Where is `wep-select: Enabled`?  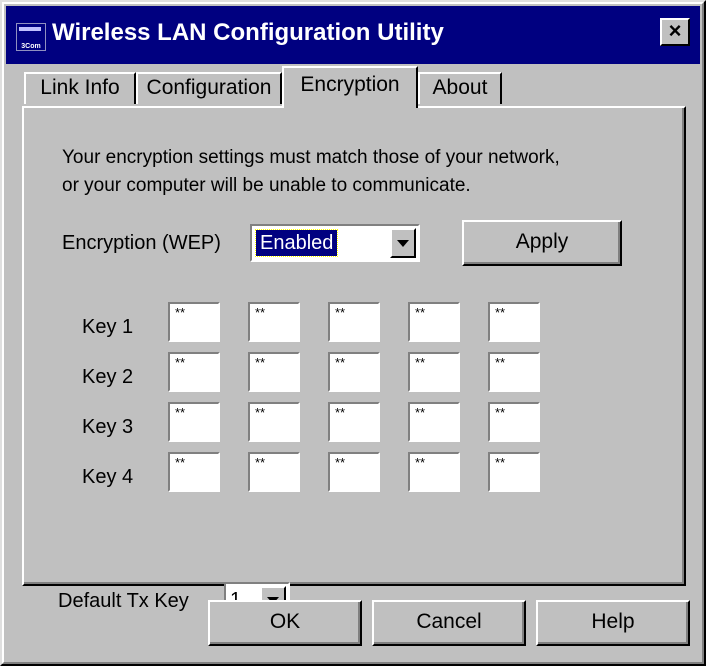 wep-select: Enabled is located at coordinates (335, 243).